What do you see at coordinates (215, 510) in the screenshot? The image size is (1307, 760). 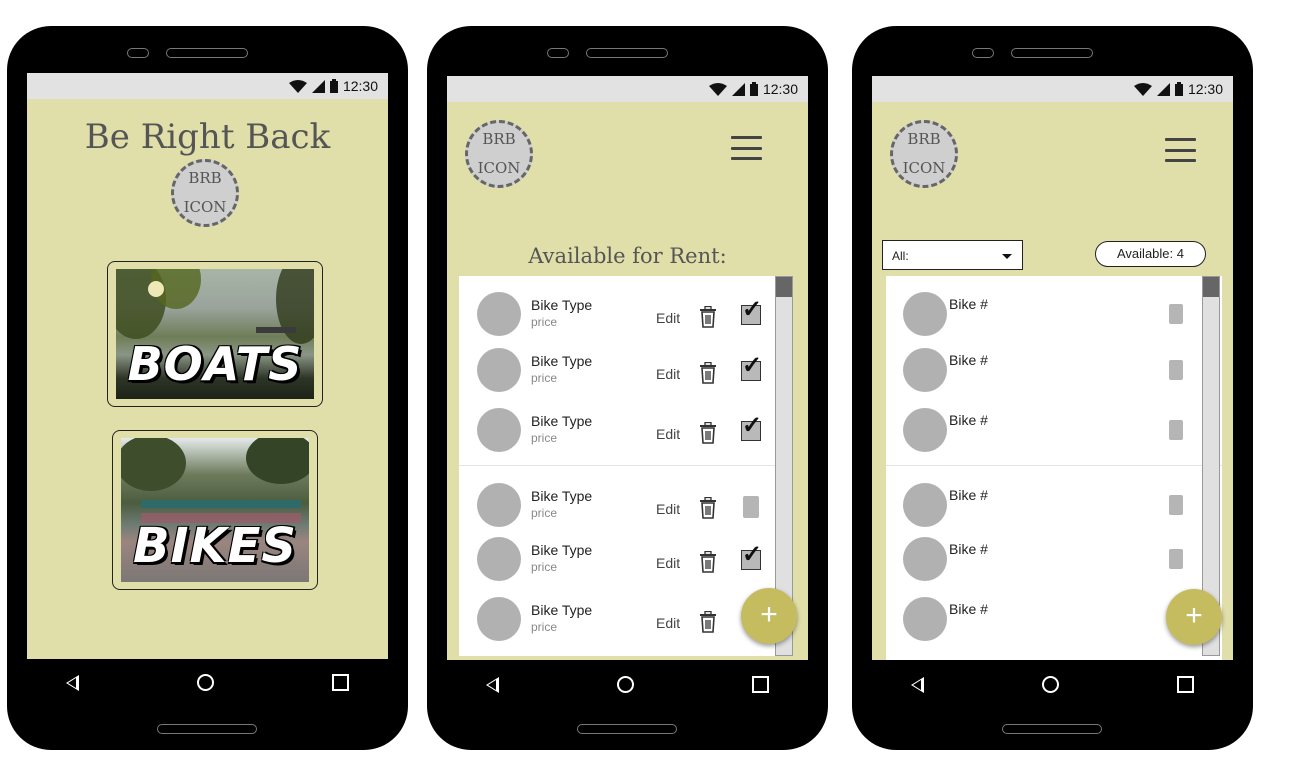 I see `bikes-tile: BIKES` at bounding box center [215, 510].